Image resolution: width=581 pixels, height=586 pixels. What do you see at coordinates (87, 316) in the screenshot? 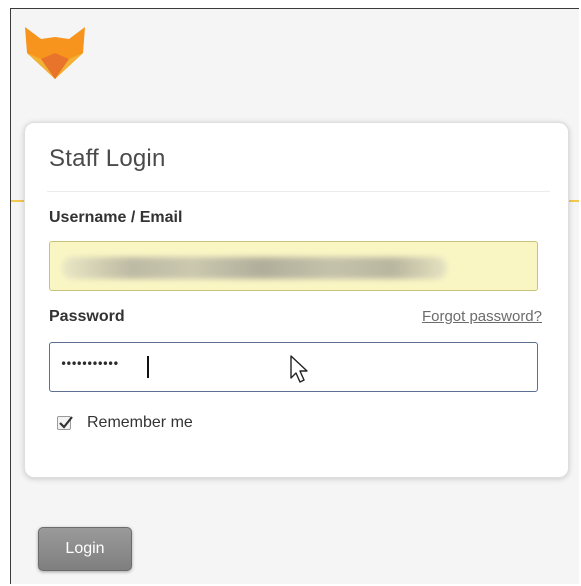
I see `password-label: Password` at bounding box center [87, 316].